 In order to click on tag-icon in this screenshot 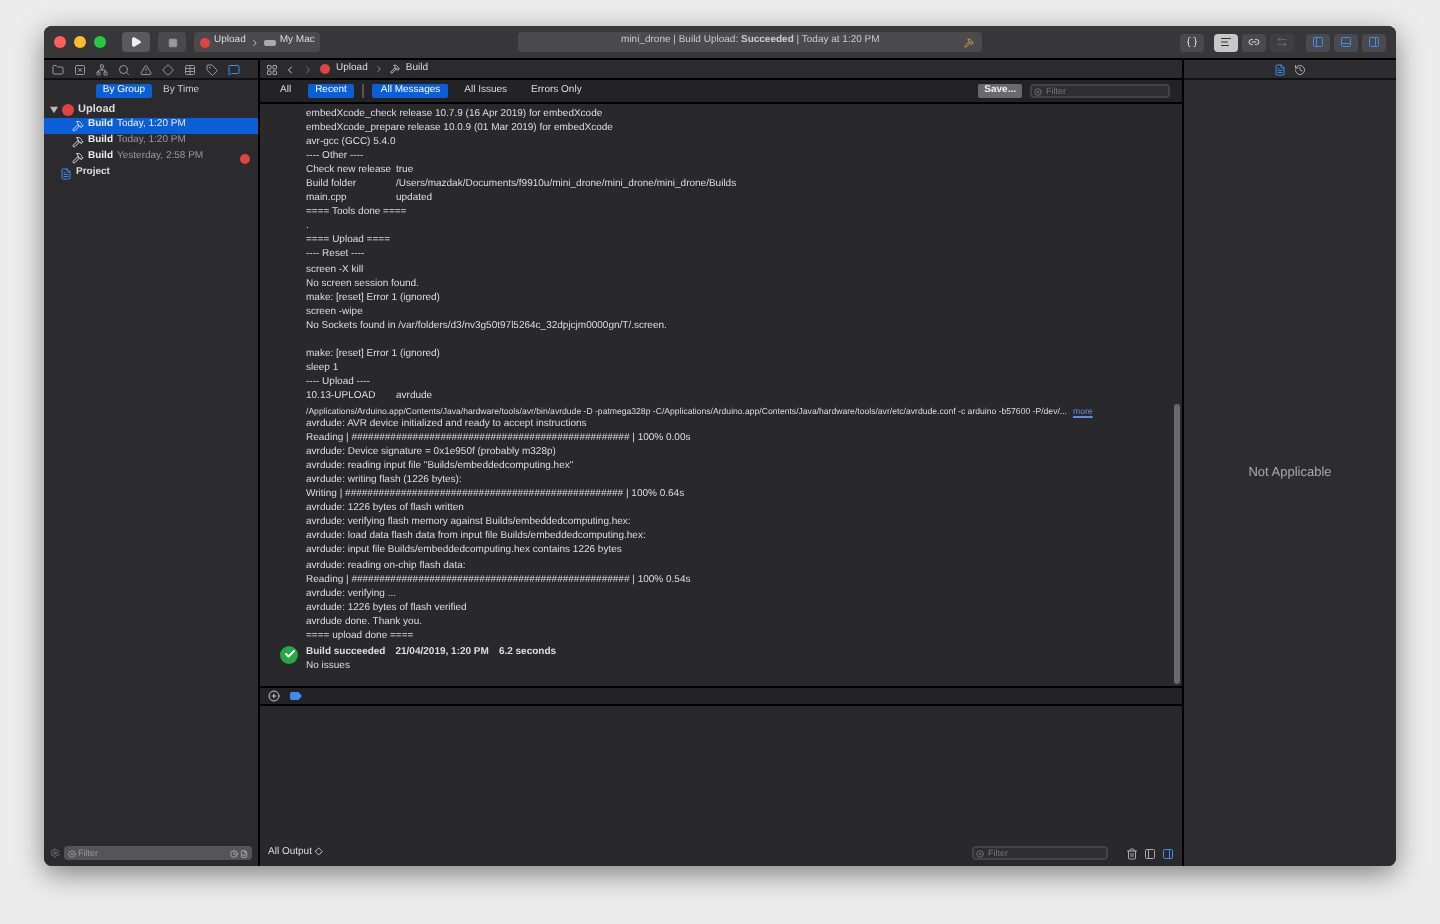, I will do `click(212, 69)`.